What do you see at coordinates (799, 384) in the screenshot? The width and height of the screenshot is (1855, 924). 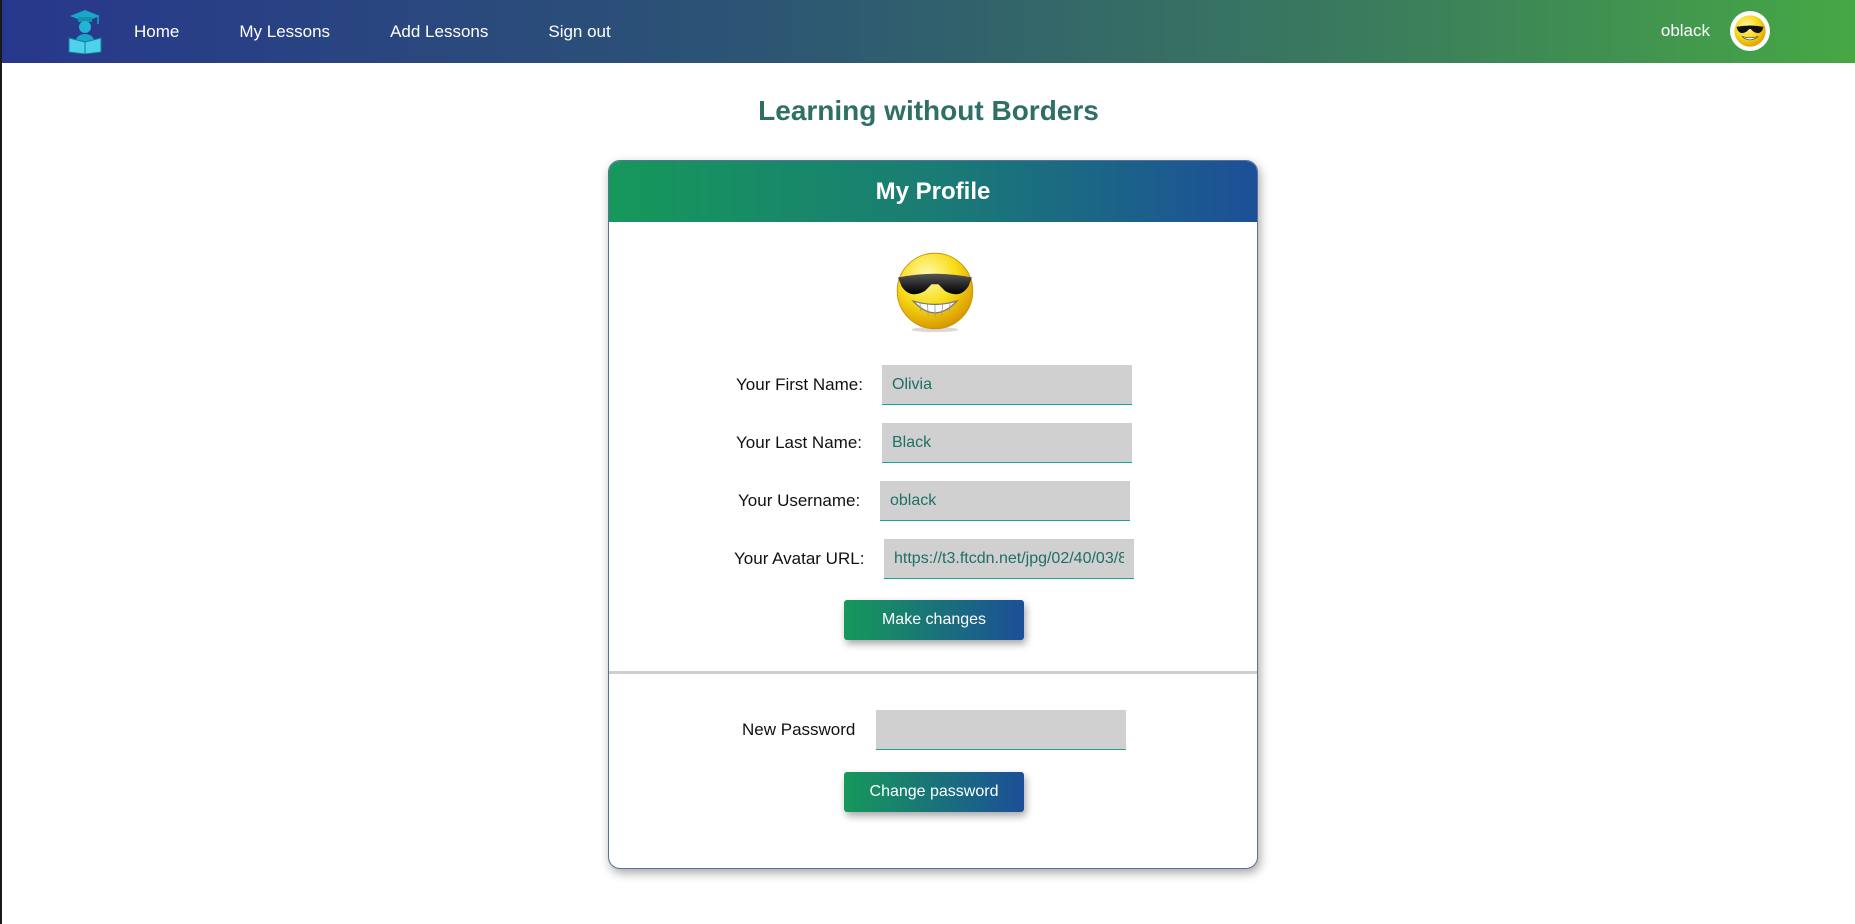 I see `first-name-label: Your First Name:` at bounding box center [799, 384].